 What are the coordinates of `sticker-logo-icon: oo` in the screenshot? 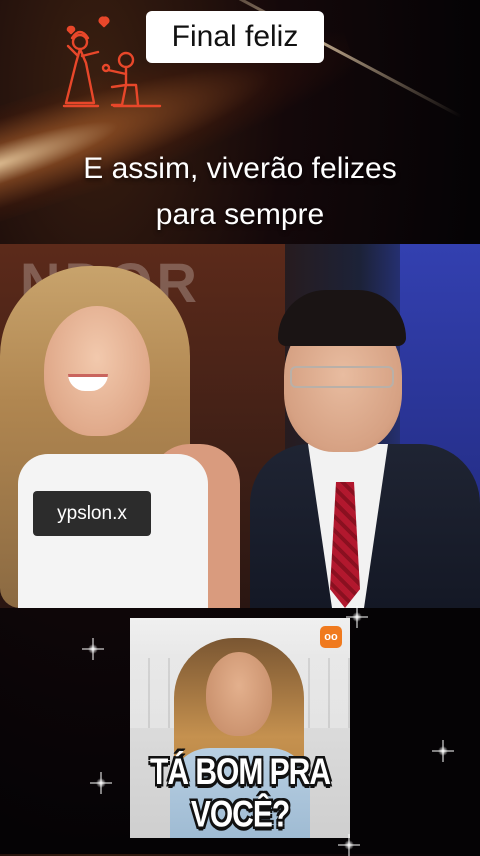 It's located at (331, 637).